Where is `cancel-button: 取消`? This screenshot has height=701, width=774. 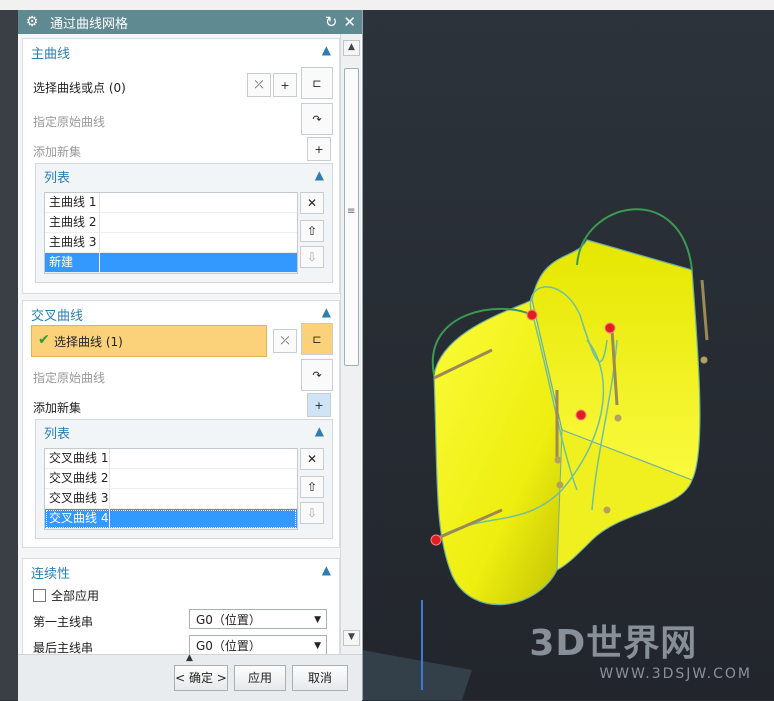
cancel-button: 取消 is located at coordinates (320, 678).